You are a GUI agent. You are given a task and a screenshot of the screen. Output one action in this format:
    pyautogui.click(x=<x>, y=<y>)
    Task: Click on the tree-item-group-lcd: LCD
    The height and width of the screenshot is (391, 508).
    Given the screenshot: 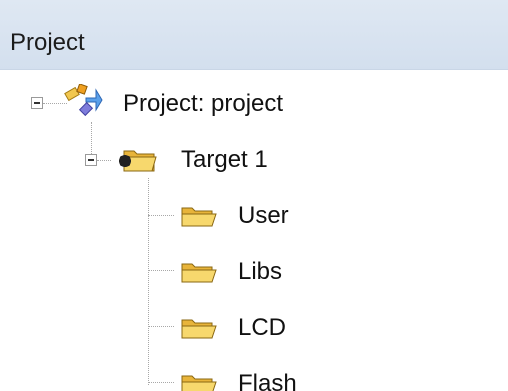 What is the action you would take?
    pyautogui.click(x=254, y=327)
    